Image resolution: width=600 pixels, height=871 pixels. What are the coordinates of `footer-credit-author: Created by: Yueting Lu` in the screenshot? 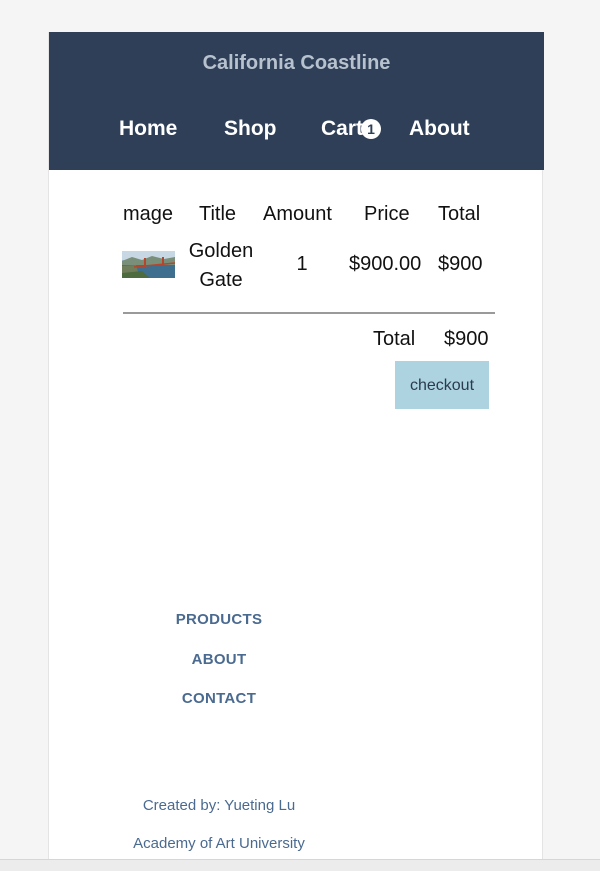 It's located at (219, 805).